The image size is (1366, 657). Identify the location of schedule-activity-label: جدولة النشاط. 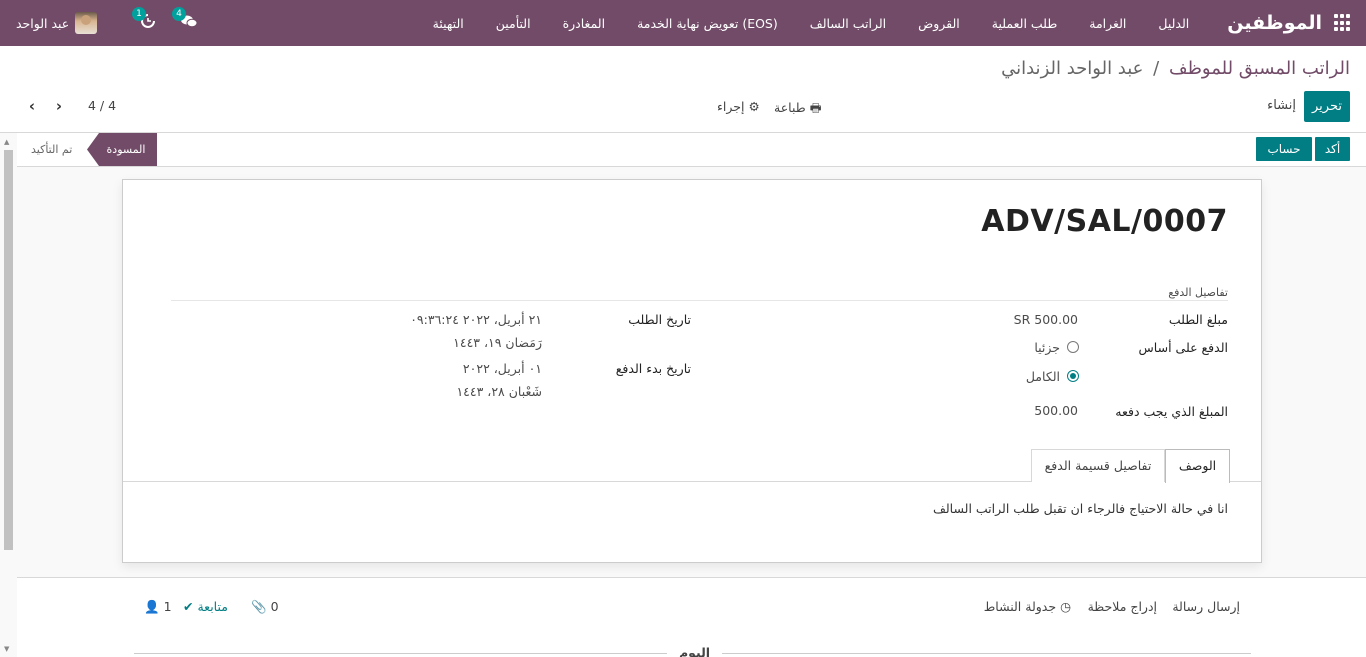
(1020, 606).